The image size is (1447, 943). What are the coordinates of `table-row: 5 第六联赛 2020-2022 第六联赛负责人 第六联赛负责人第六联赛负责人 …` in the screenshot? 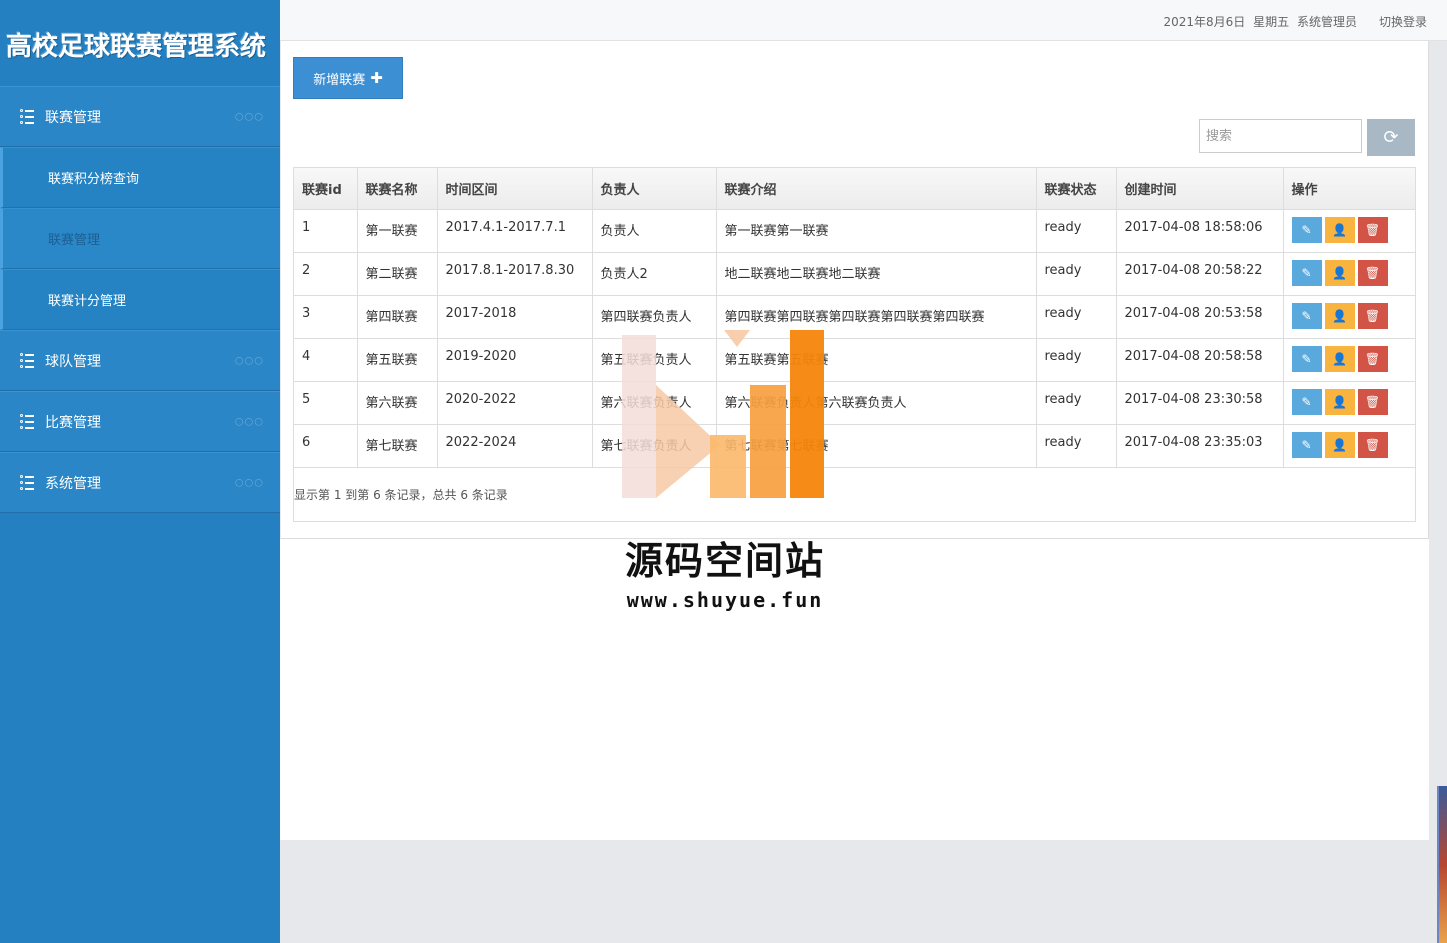 It's located at (854, 403).